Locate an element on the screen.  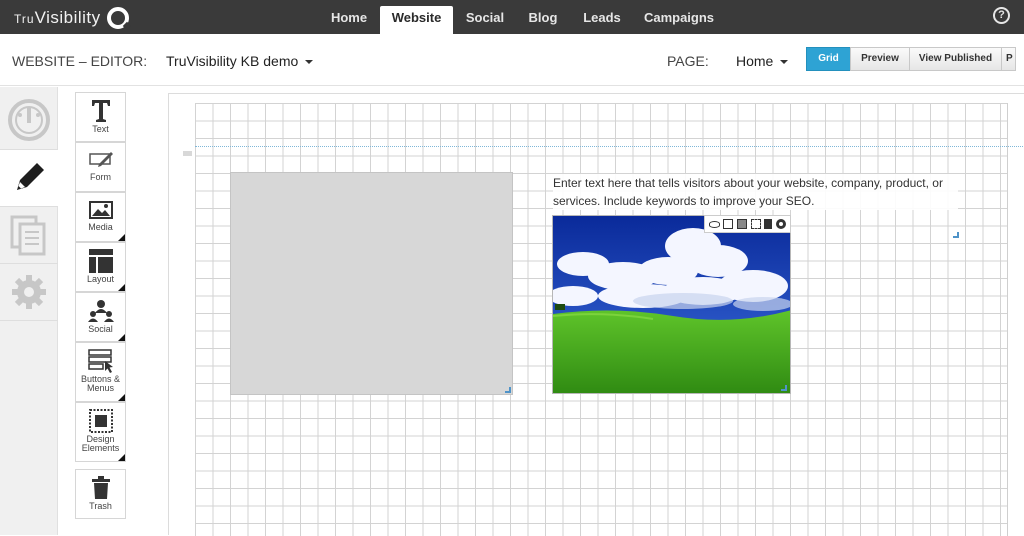
sidebar-item-settings is located at coordinates (29, 292).